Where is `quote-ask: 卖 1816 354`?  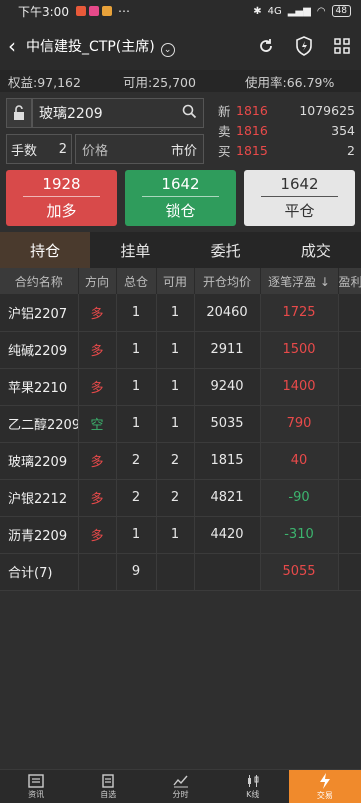
quote-ask: 卖 1816 354 is located at coordinates (286, 130).